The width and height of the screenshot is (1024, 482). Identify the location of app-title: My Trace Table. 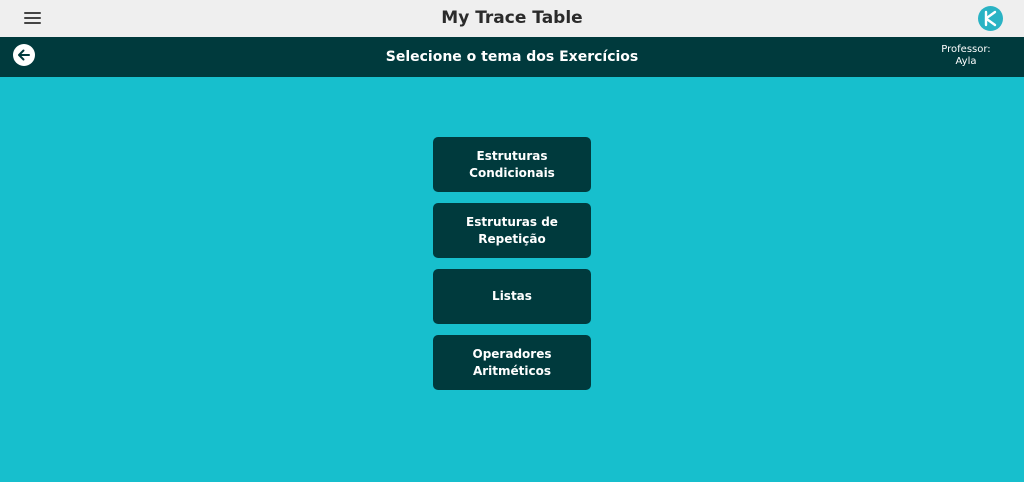
(512, 18).